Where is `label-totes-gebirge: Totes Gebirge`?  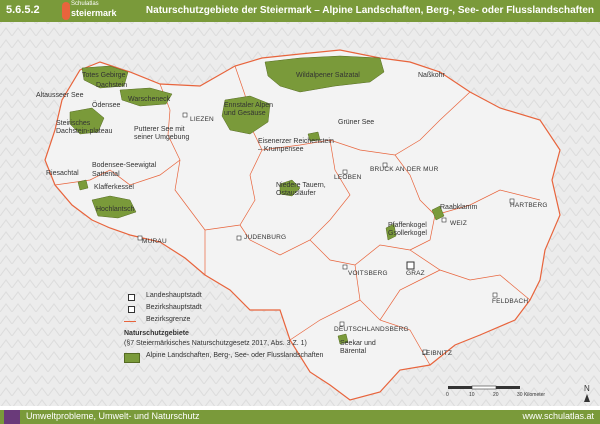
label-totes-gebirge: Totes Gebirge is located at coordinates (104, 75).